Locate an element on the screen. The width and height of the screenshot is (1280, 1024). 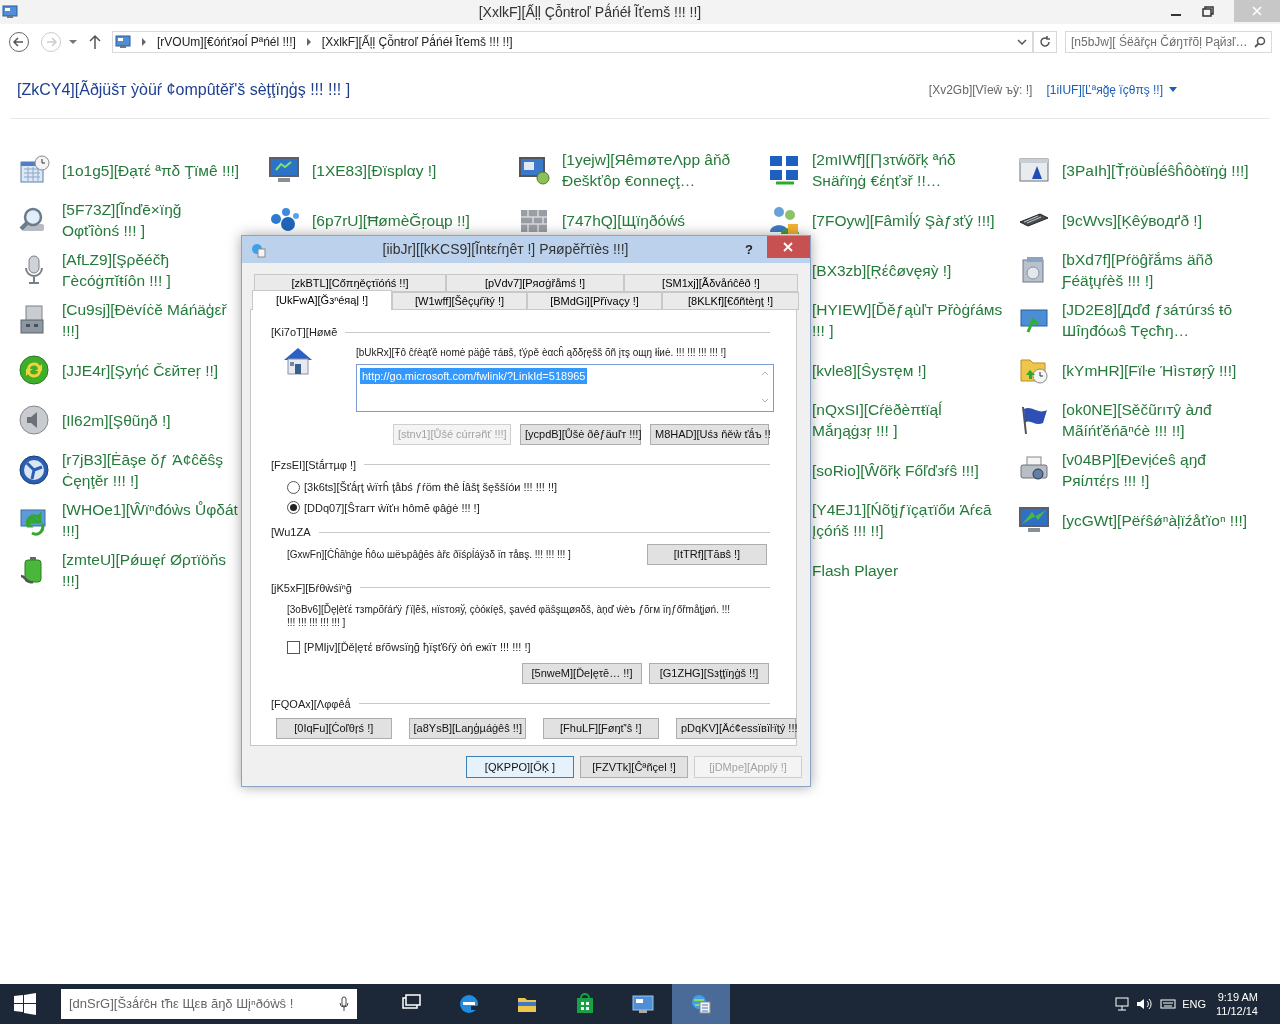
dialog-tab: [zkBTL][Cőπŋěçτïóńś !!] is located at coordinates (350, 283).